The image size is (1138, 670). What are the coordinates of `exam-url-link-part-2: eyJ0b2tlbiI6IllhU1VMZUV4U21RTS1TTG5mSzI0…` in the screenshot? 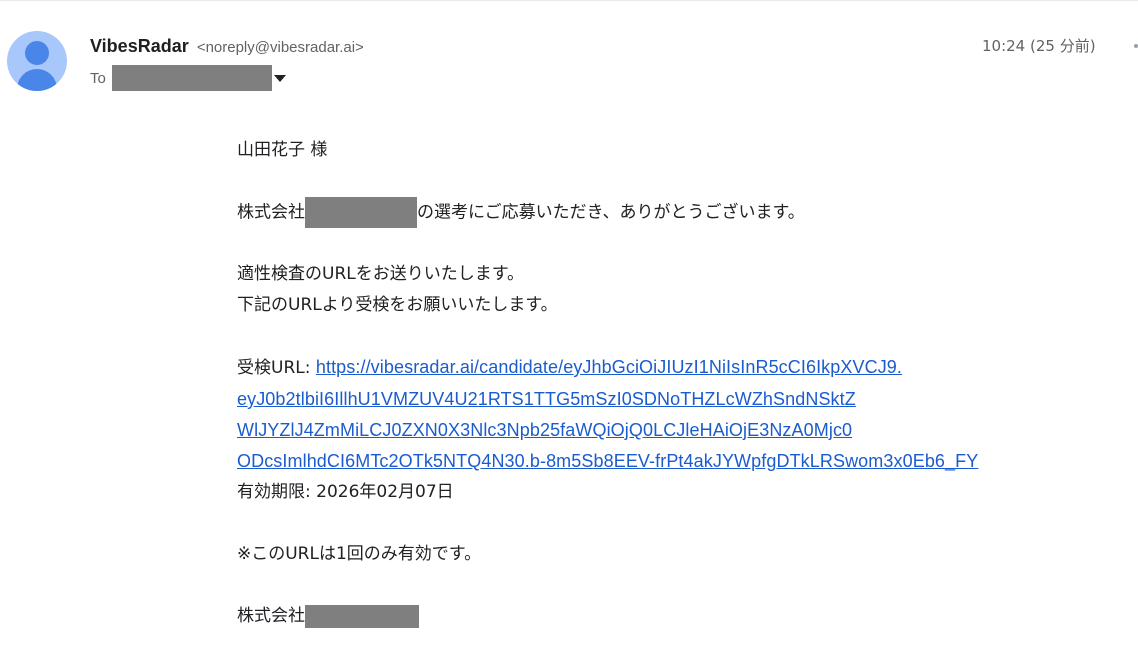 It's located at (546, 399).